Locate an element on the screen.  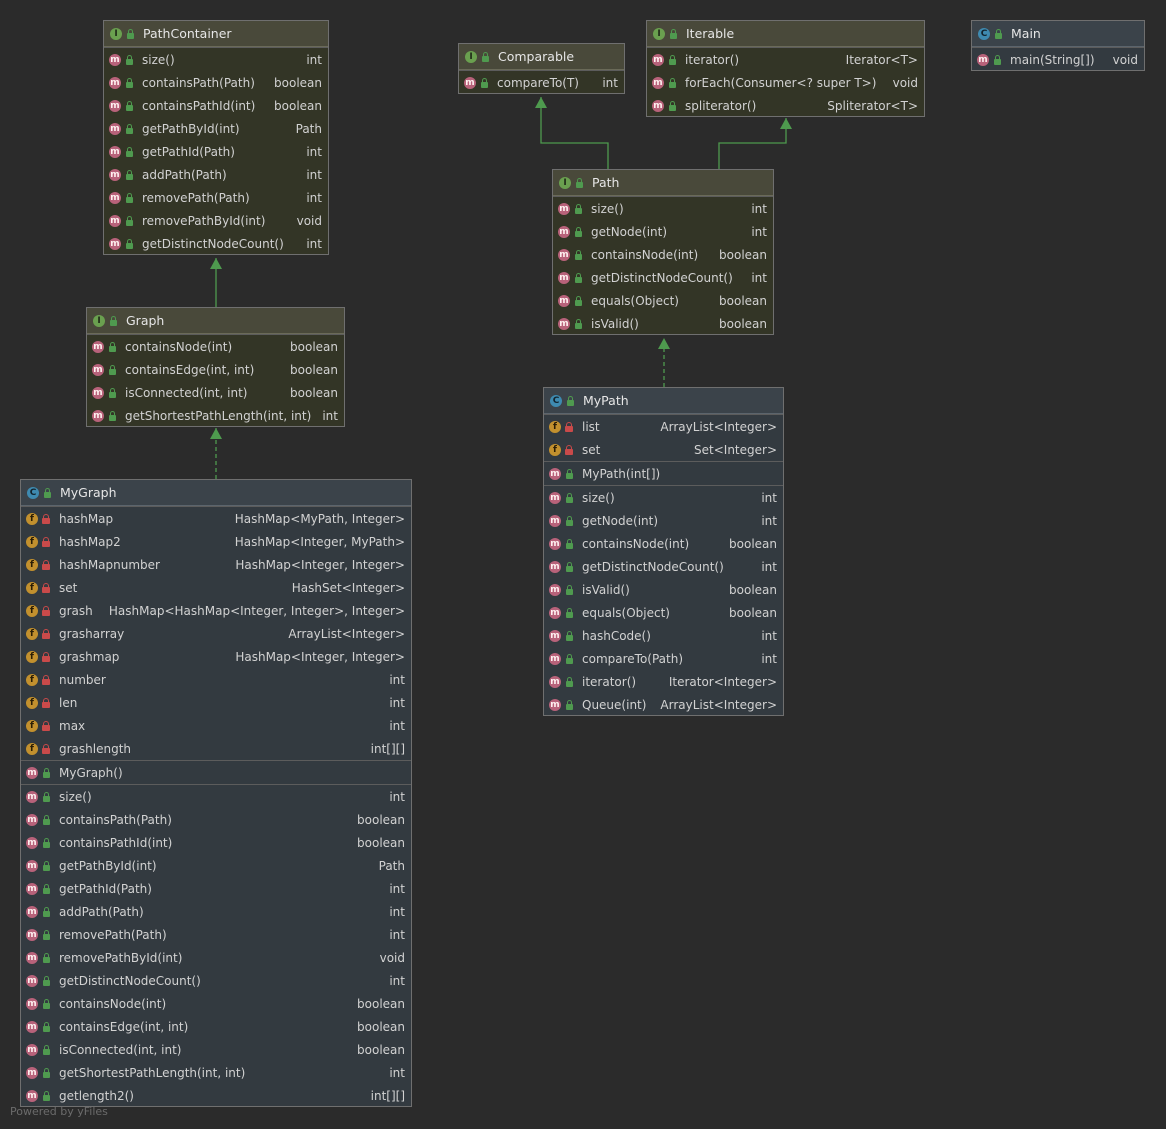
field-row: f number int is located at coordinates (216, 679).